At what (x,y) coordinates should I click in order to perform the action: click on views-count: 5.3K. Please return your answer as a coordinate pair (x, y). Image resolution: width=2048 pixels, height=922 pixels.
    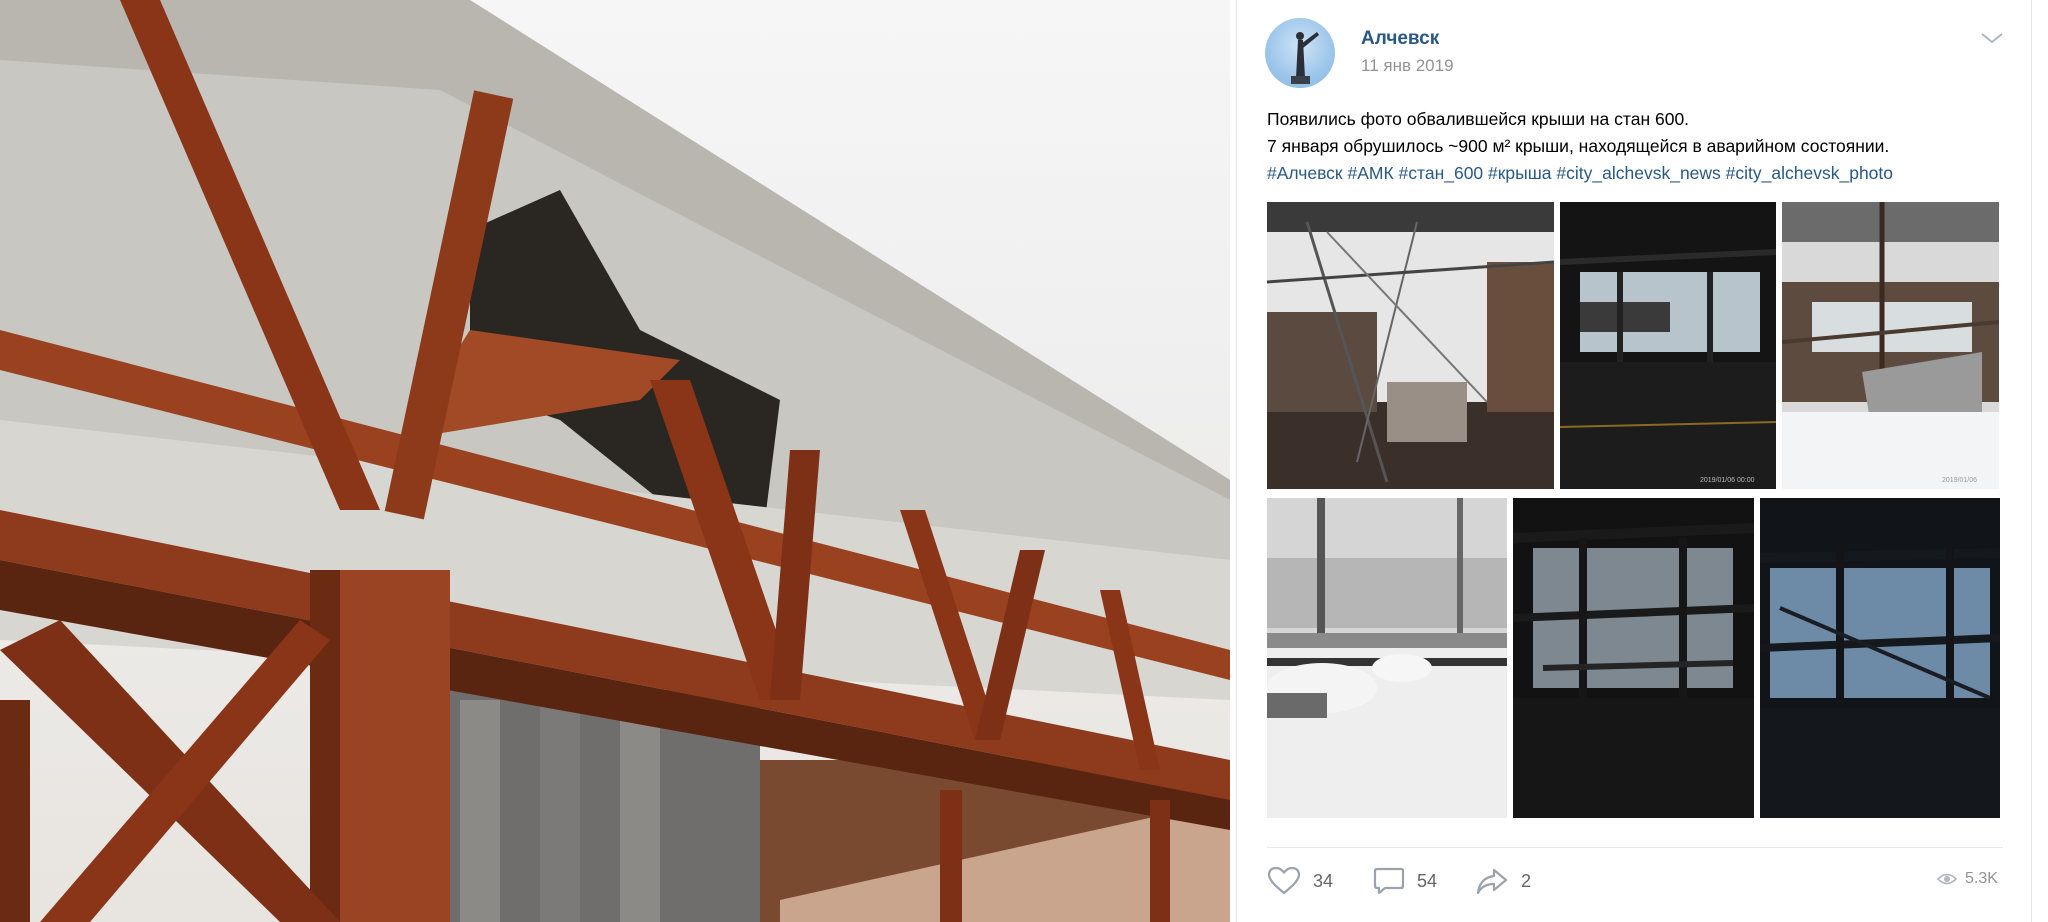
    Looking at the image, I should click on (1981, 878).